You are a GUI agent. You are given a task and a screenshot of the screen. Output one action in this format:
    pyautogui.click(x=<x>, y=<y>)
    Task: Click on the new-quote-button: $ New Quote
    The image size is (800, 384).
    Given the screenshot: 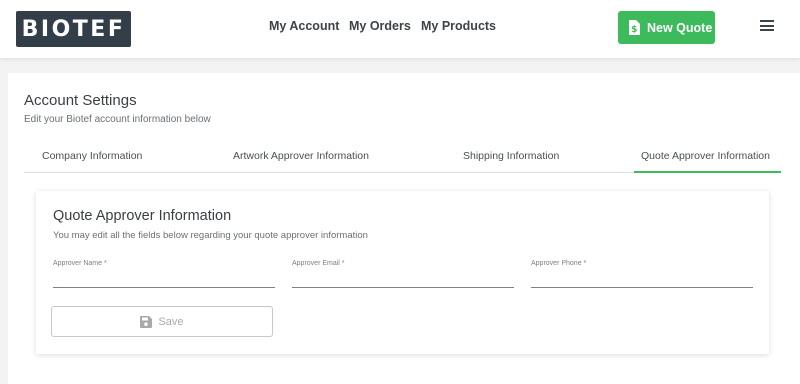 What is the action you would take?
    pyautogui.click(x=666, y=27)
    